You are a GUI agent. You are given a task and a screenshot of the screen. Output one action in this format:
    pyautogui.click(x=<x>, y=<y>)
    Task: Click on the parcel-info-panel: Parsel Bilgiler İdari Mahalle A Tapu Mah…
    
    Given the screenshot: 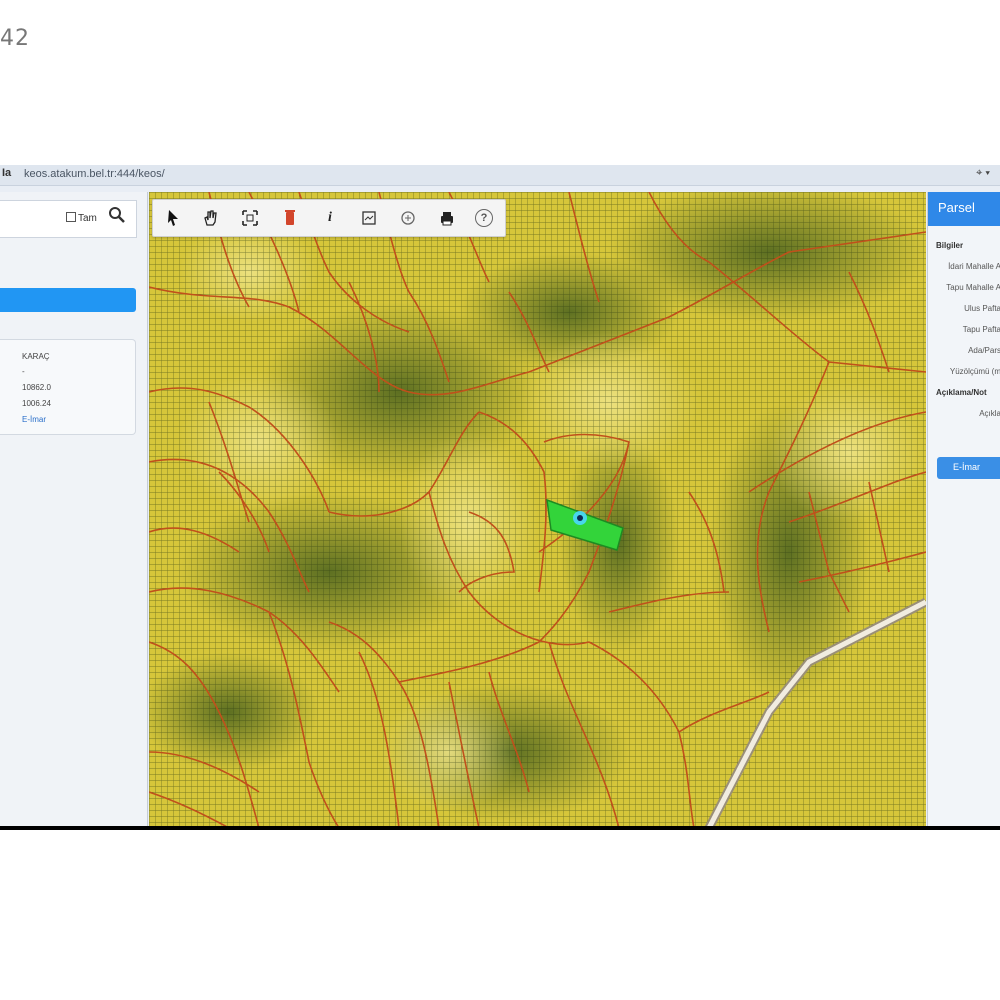 What is the action you would take?
    pyautogui.click(x=963, y=510)
    